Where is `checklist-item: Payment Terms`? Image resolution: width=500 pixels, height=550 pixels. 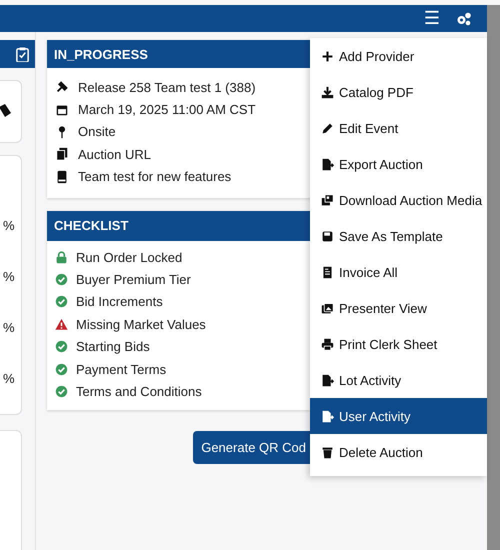
checklist-item: Payment Terms is located at coordinates (121, 369).